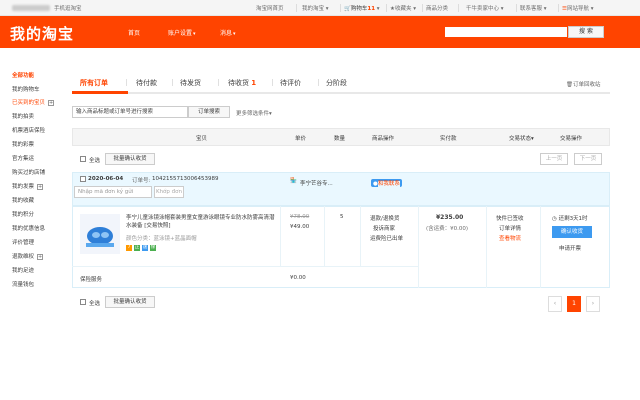  Describe the element at coordinates (228, 32) in the screenshot. I see `nav-messages: 消息▾` at that location.